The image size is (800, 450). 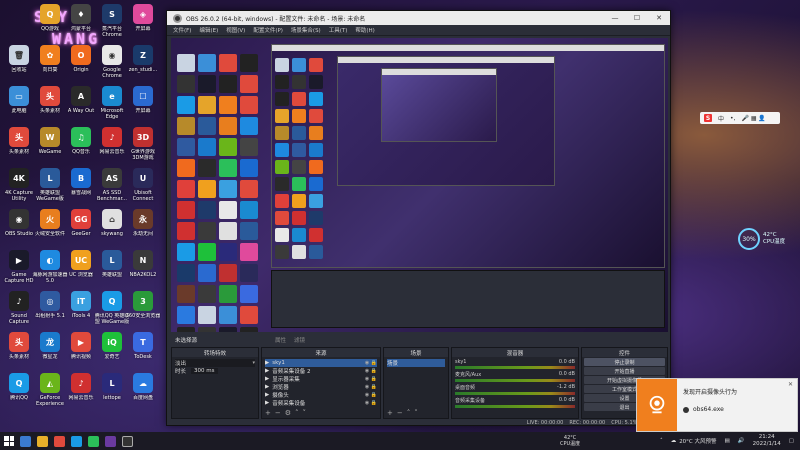 I want to click on duration-input: 300 ms, so click(x=204, y=371).